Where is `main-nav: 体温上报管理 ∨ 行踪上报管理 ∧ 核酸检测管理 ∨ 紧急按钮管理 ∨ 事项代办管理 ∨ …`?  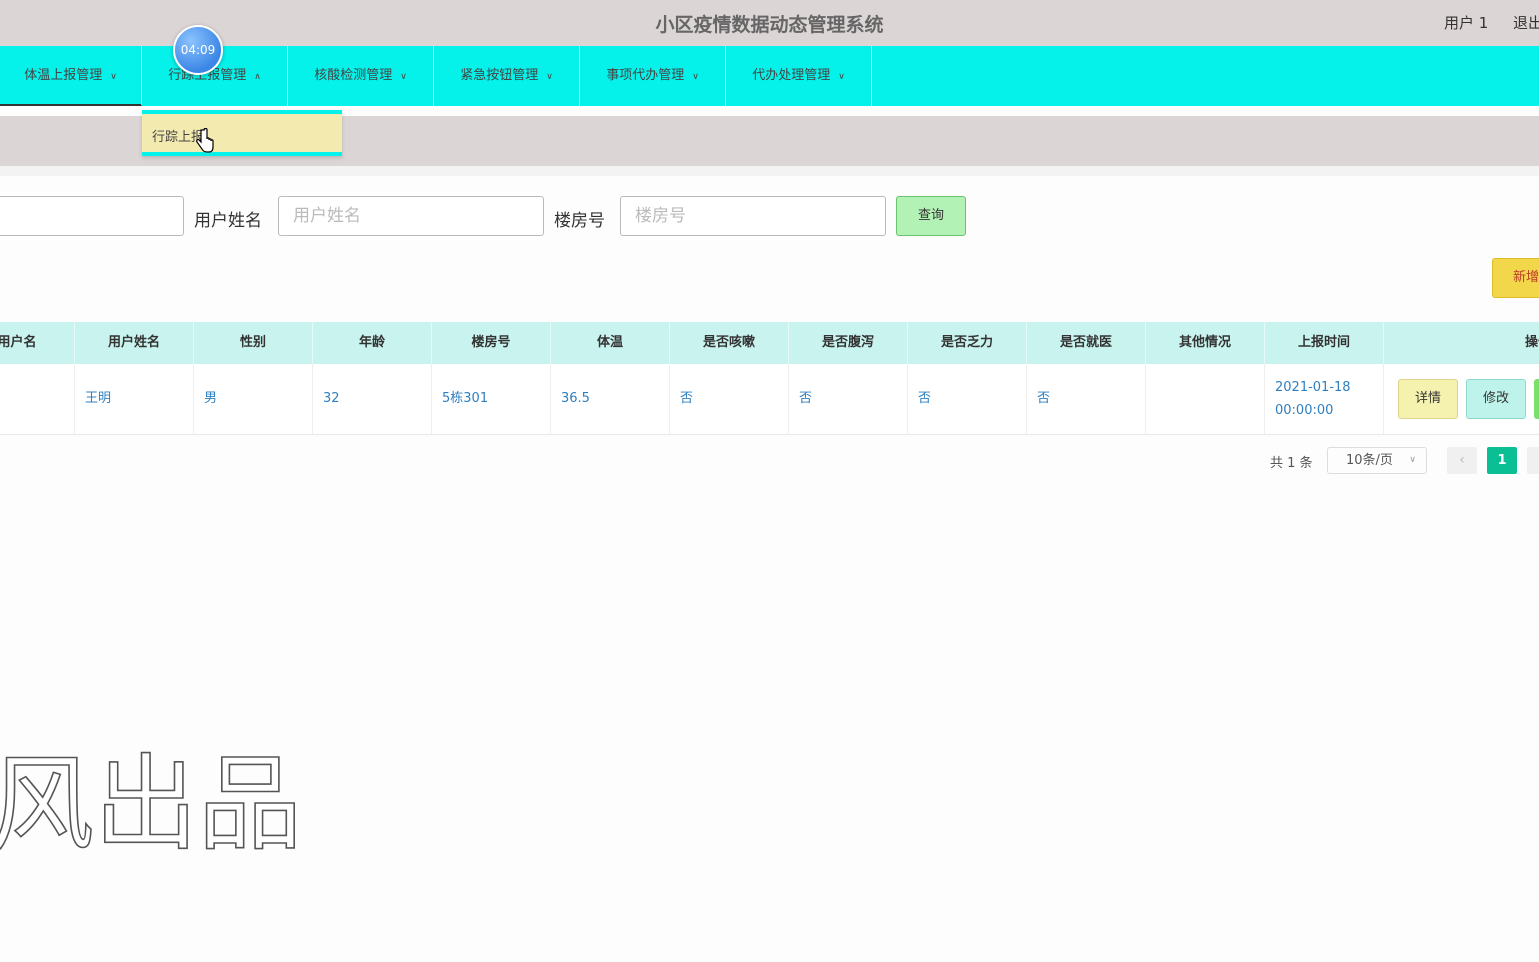 main-nav: 体温上报管理 ∨ 行踪上报管理 ∧ 核酸检测管理 ∨ 紧急按钮管理 ∨ 事项代办管理 ∨ … is located at coordinates (769, 76).